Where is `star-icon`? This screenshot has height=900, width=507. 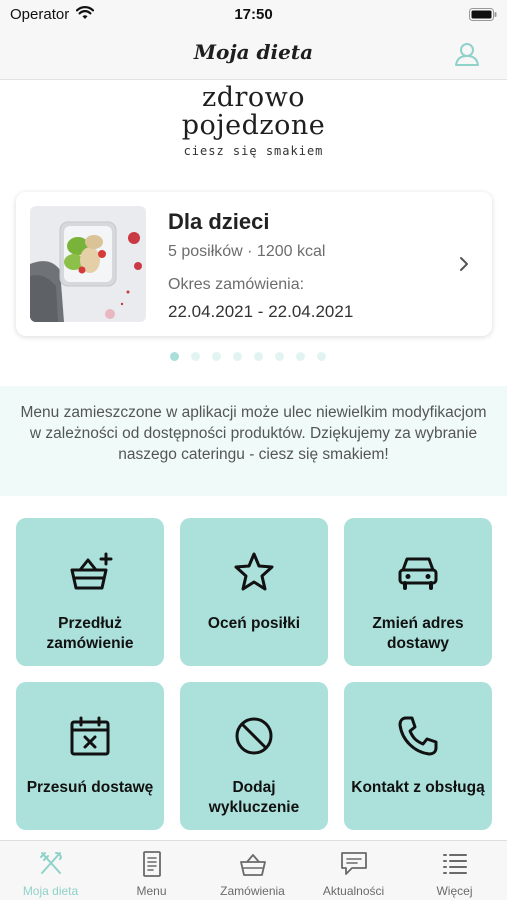 star-icon is located at coordinates (254, 571).